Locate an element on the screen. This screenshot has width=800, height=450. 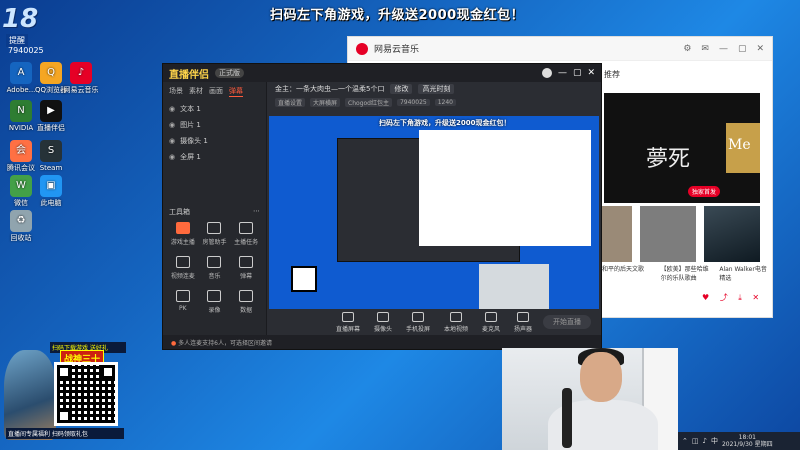
more-icon: ⋯ is located at coordinates (256, 212).